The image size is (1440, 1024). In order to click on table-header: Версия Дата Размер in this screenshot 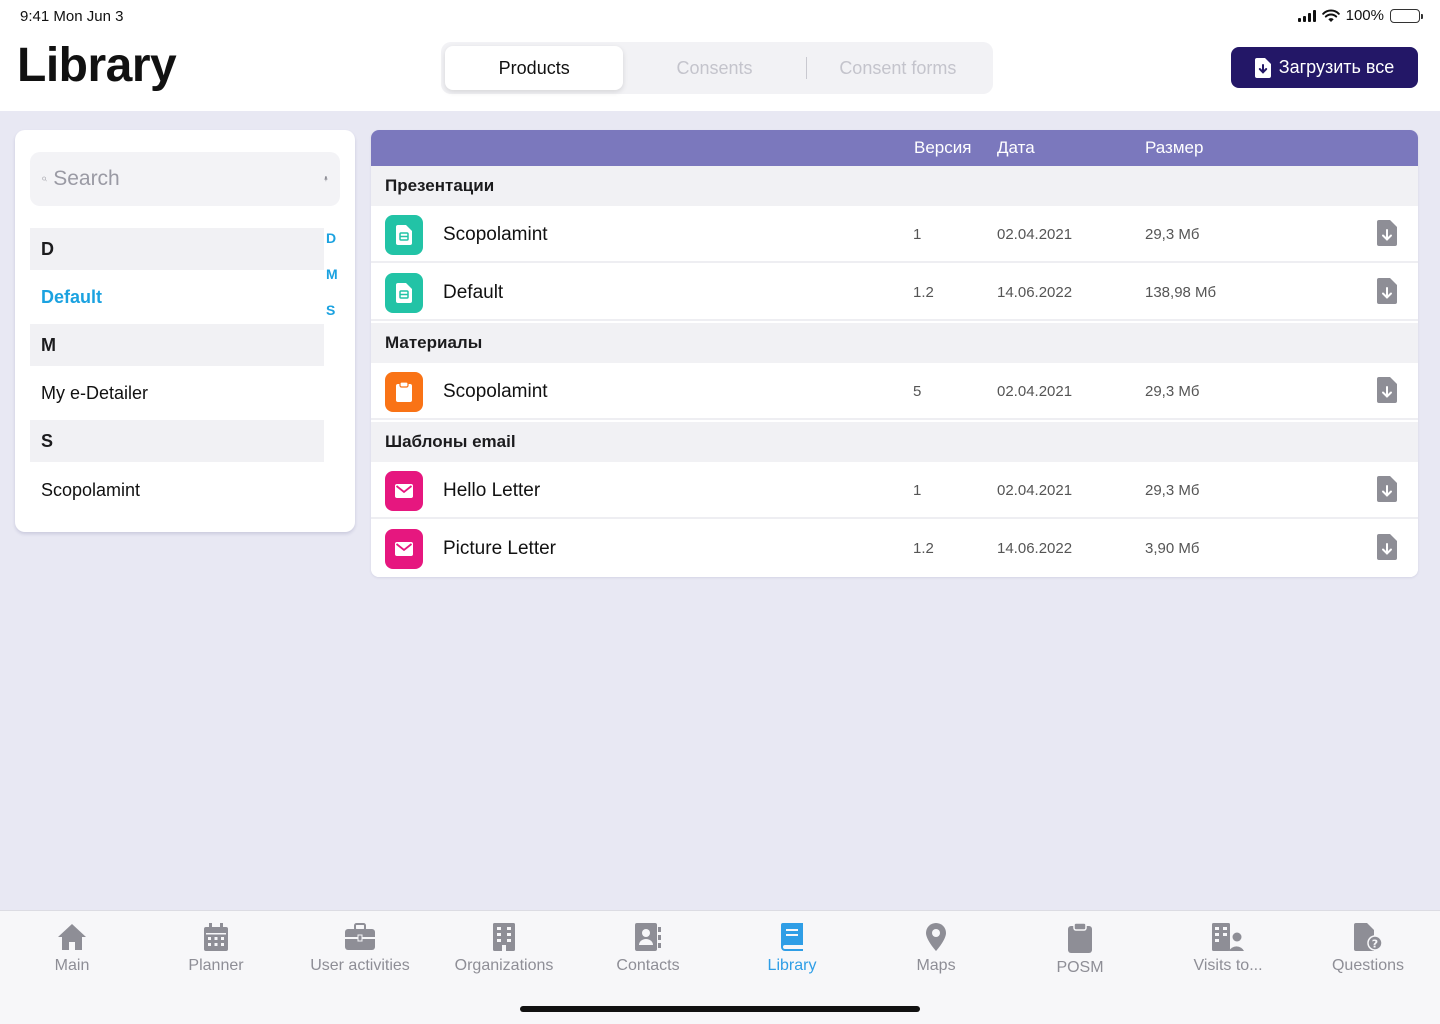, I will do `click(894, 148)`.